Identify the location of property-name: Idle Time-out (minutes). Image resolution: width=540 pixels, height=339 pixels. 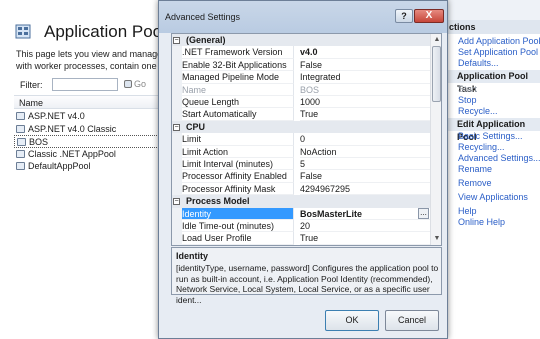
(238, 226).